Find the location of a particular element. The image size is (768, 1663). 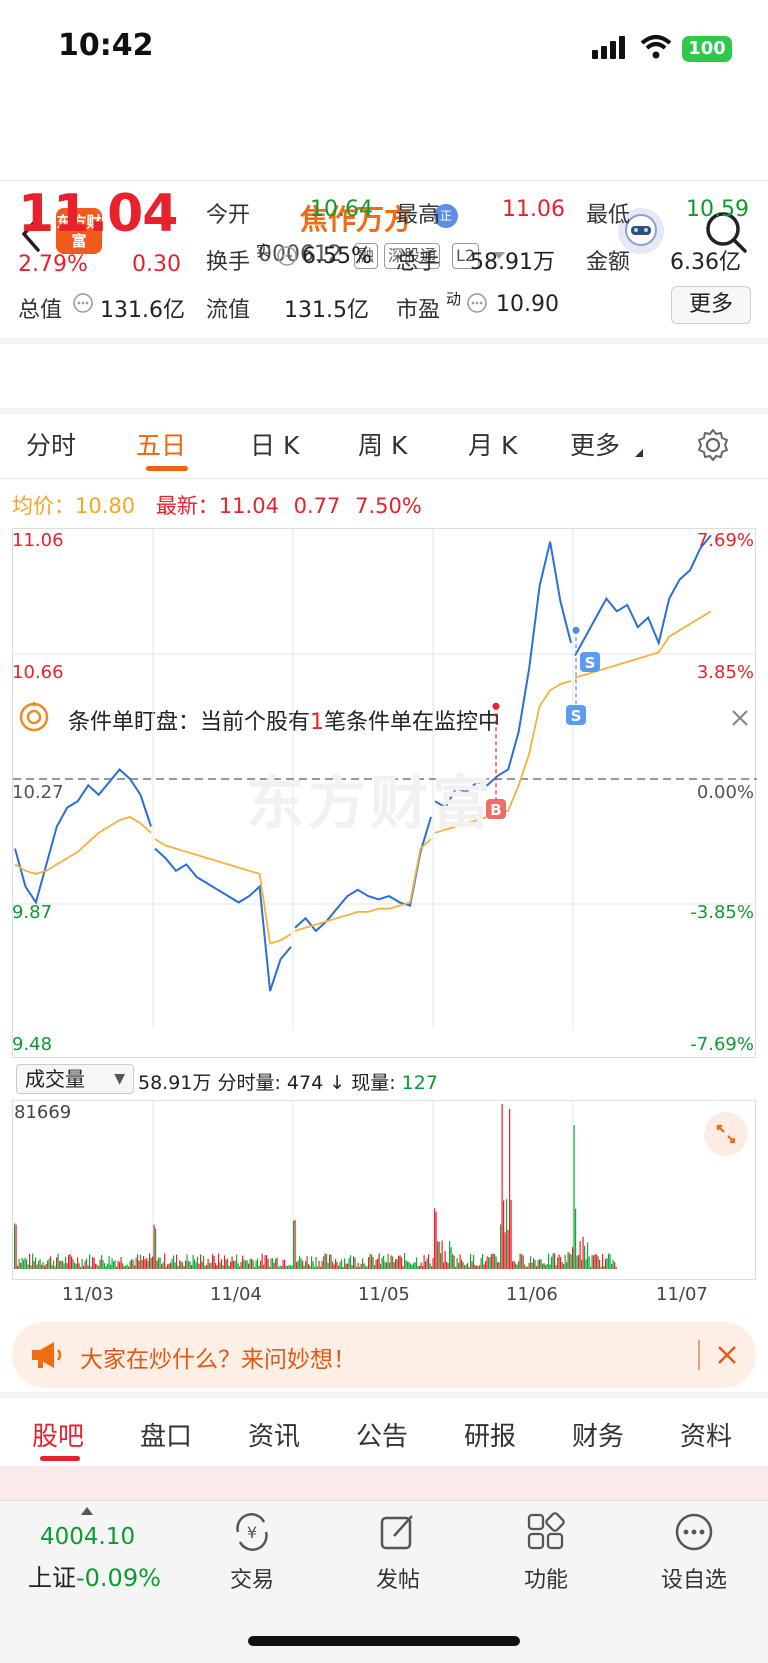

tab-profile: 资料 is located at coordinates (706, 1434).